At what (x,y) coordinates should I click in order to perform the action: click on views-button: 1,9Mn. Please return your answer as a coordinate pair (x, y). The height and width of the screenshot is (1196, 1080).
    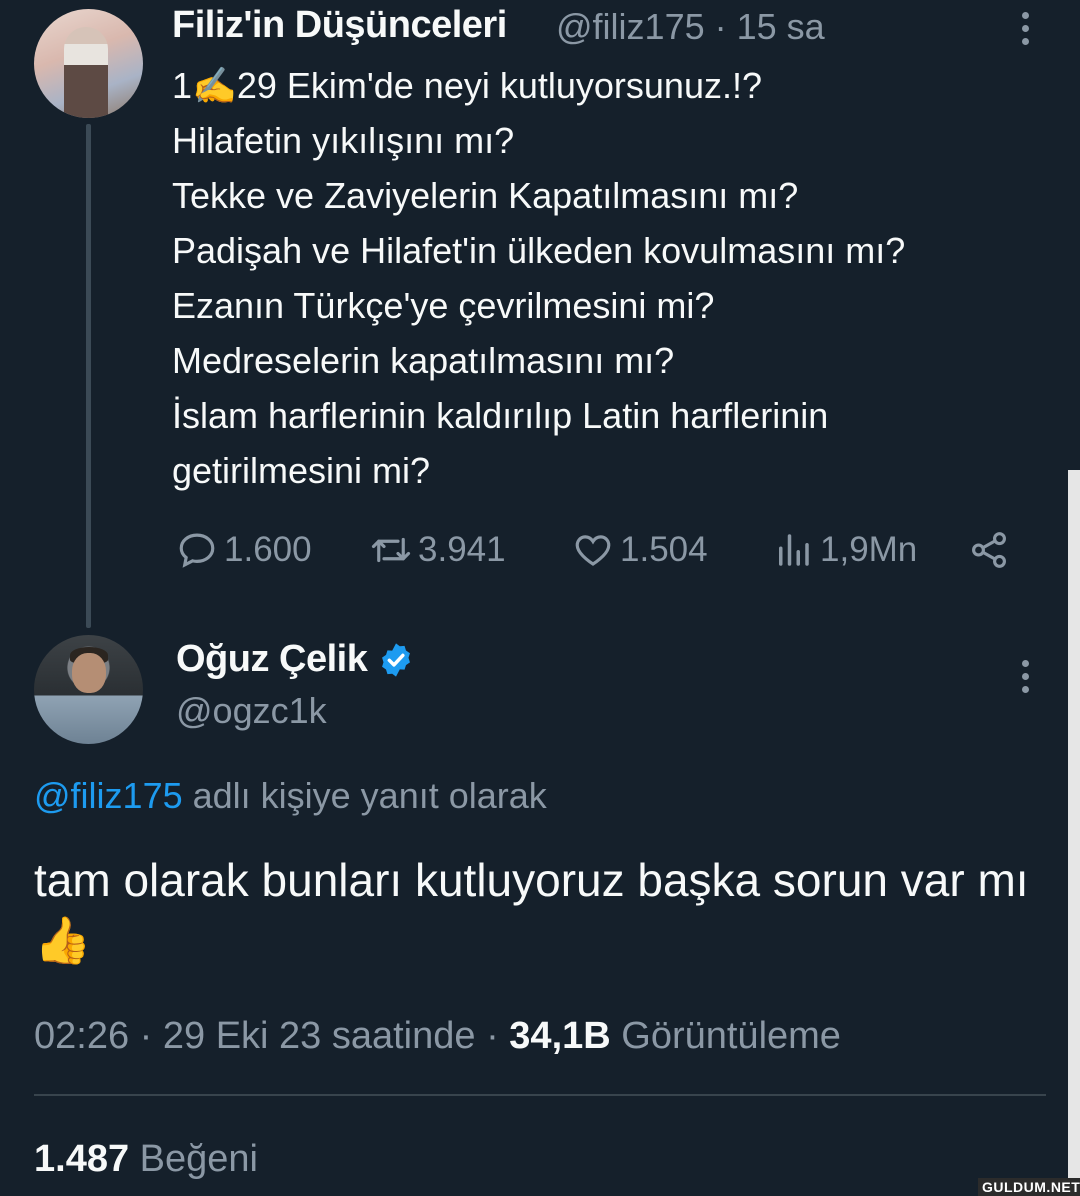
    Looking at the image, I should click on (844, 550).